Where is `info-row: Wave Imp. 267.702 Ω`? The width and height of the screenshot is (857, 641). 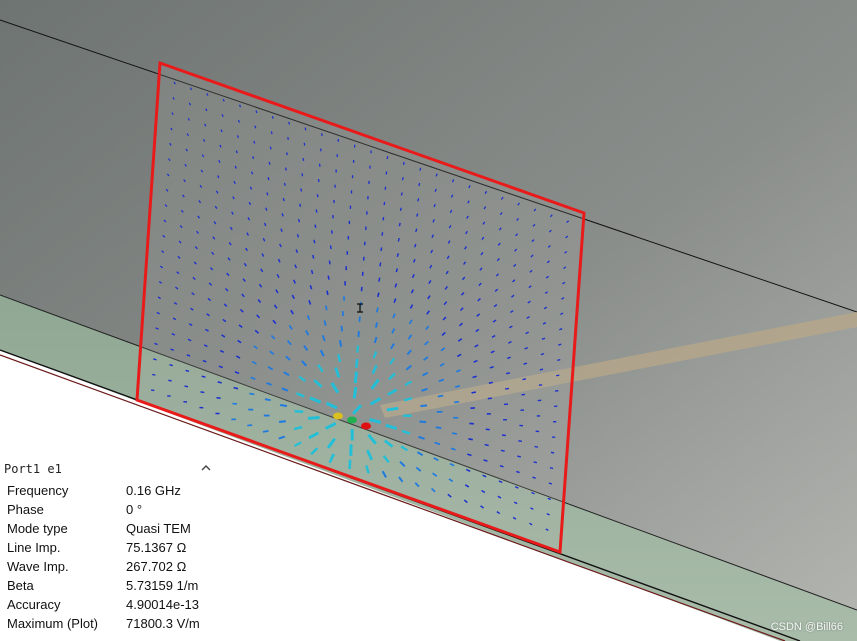
info-row: Wave Imp. 267.702 Ω is located at coordinates (110, 566).